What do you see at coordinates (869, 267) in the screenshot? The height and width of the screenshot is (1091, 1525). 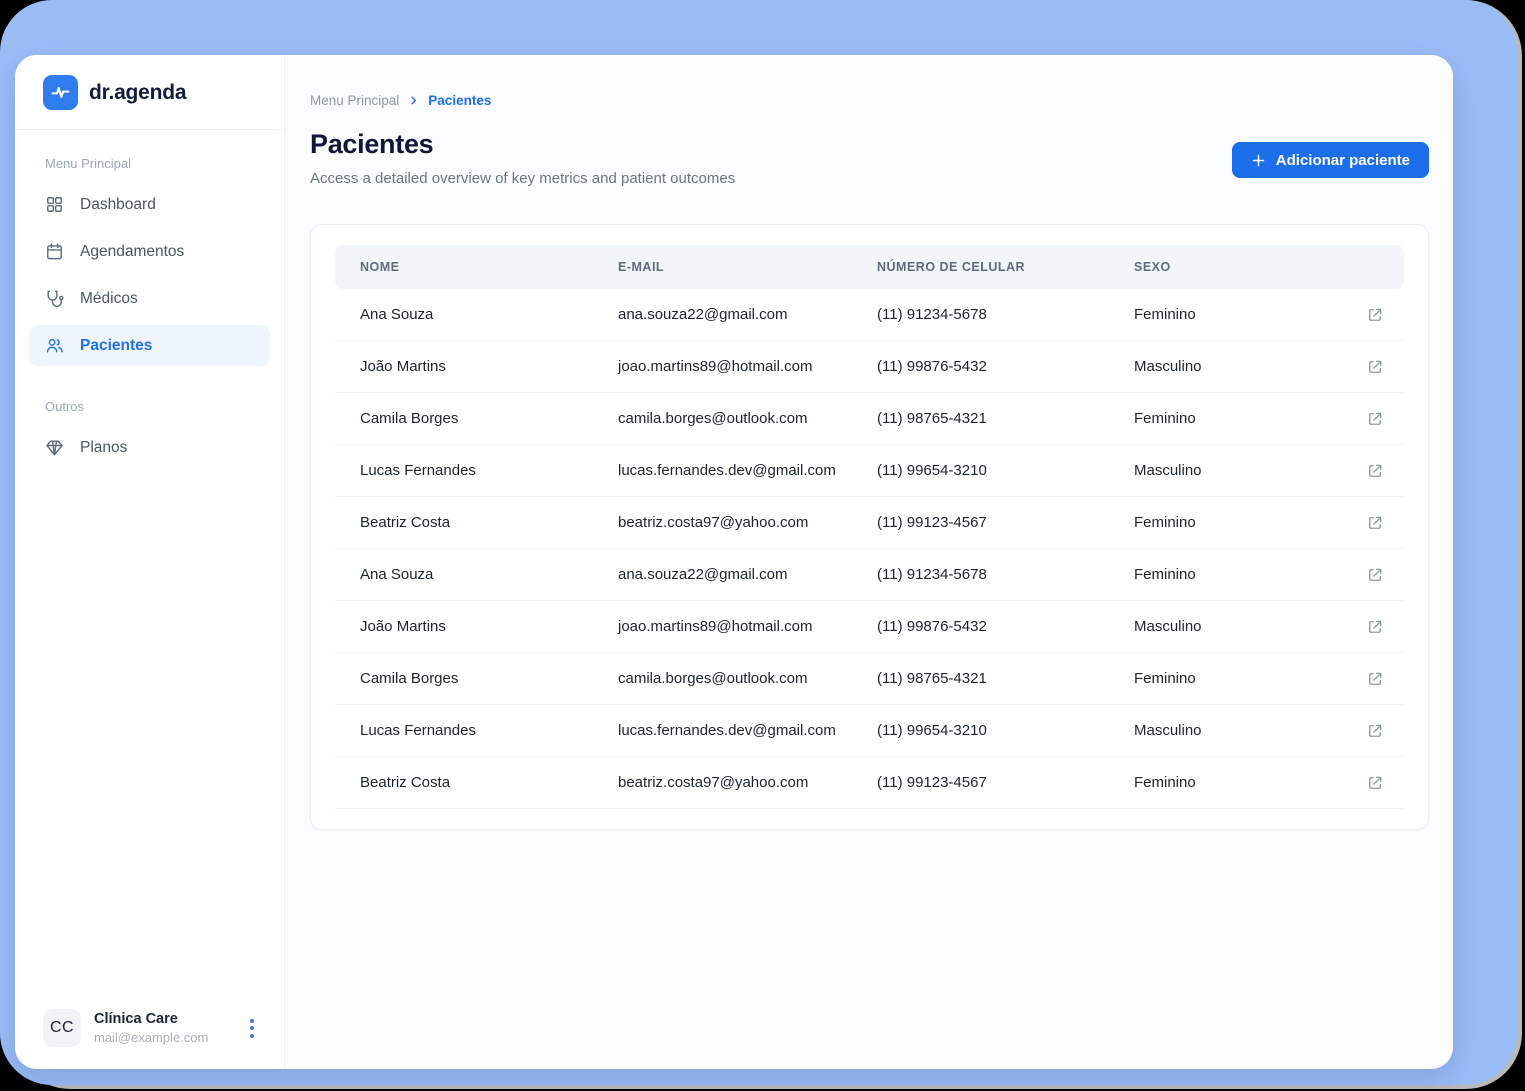 I see `table-header-row: NOME E-MAIL NÚMERO DE CELULAR SEXO` at bounding box center [869, 267].